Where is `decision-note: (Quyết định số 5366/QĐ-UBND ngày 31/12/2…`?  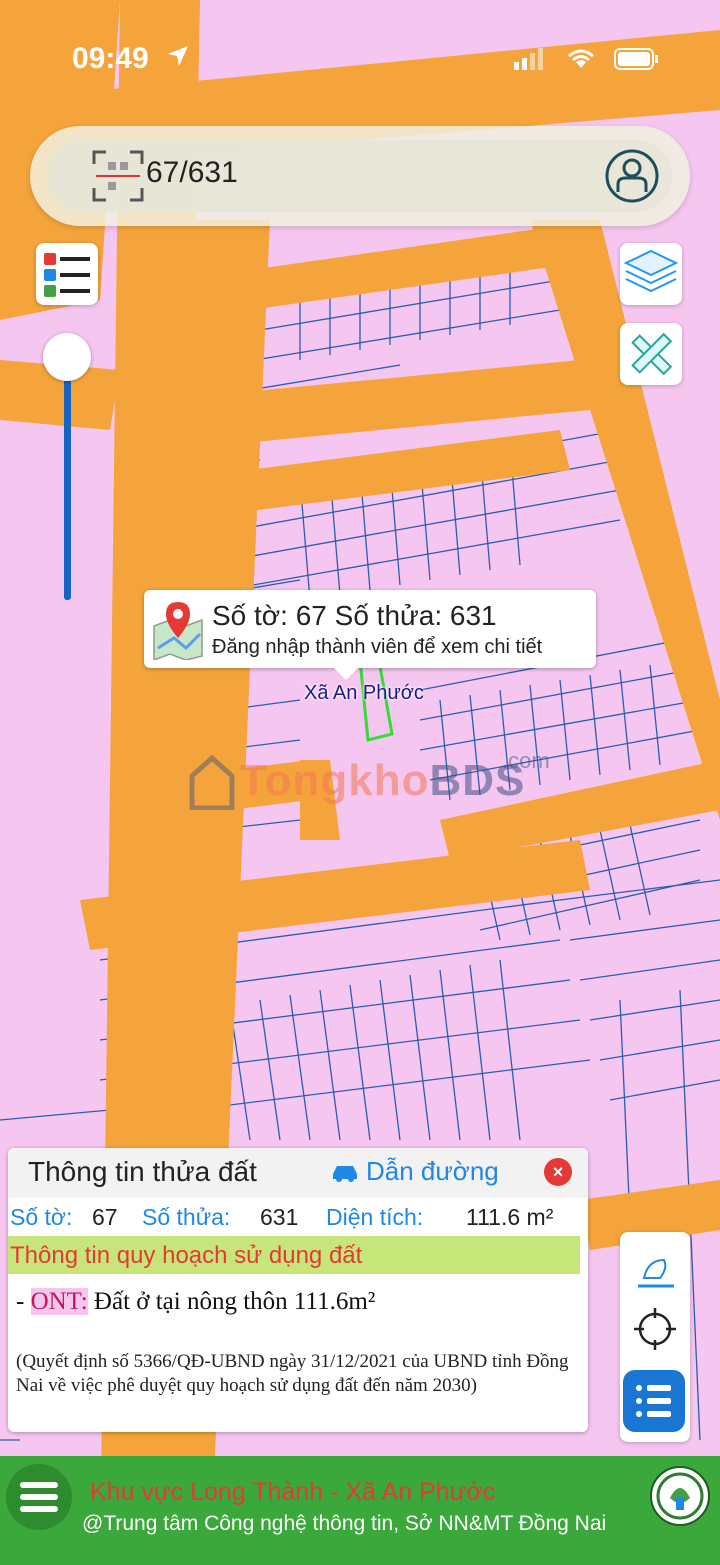
decision-note: (Quyết định số 5366/QĐ-UBND ngày 31/12/2… is located at coordinates (292, 1373).